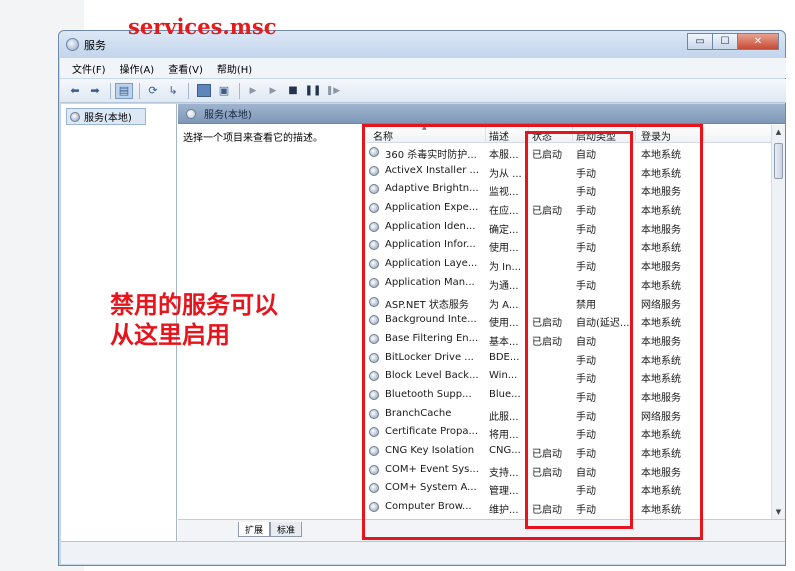 This screenshot has width=795, height=571. What do you see at coordinates (778, 322) in the screenshot?
I see `vertical-scrollbar: ▲ ▼` at bounding box center [778, 322].